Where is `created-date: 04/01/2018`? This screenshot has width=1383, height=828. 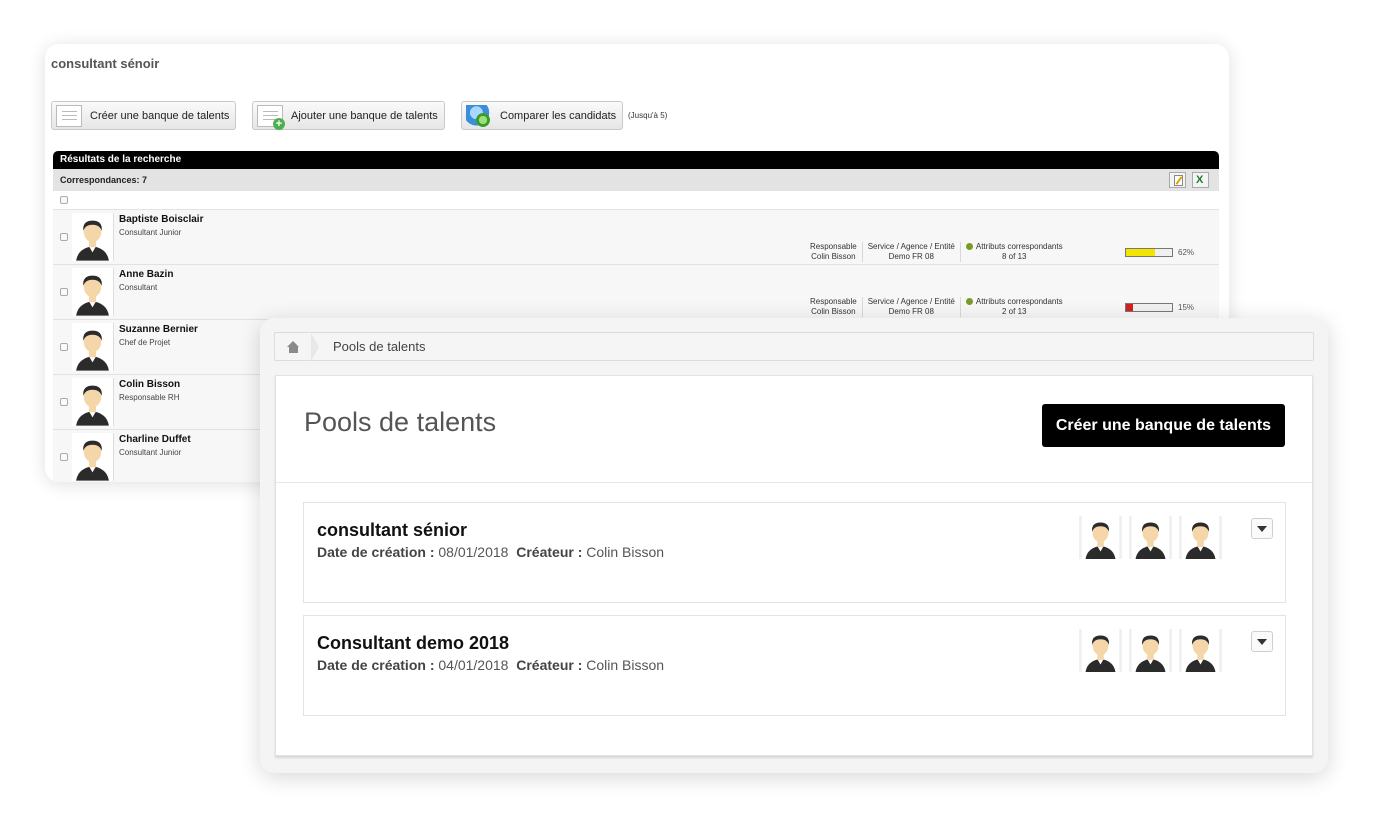
created-date: 04/01/2018 is located at coordinates (473, 665).